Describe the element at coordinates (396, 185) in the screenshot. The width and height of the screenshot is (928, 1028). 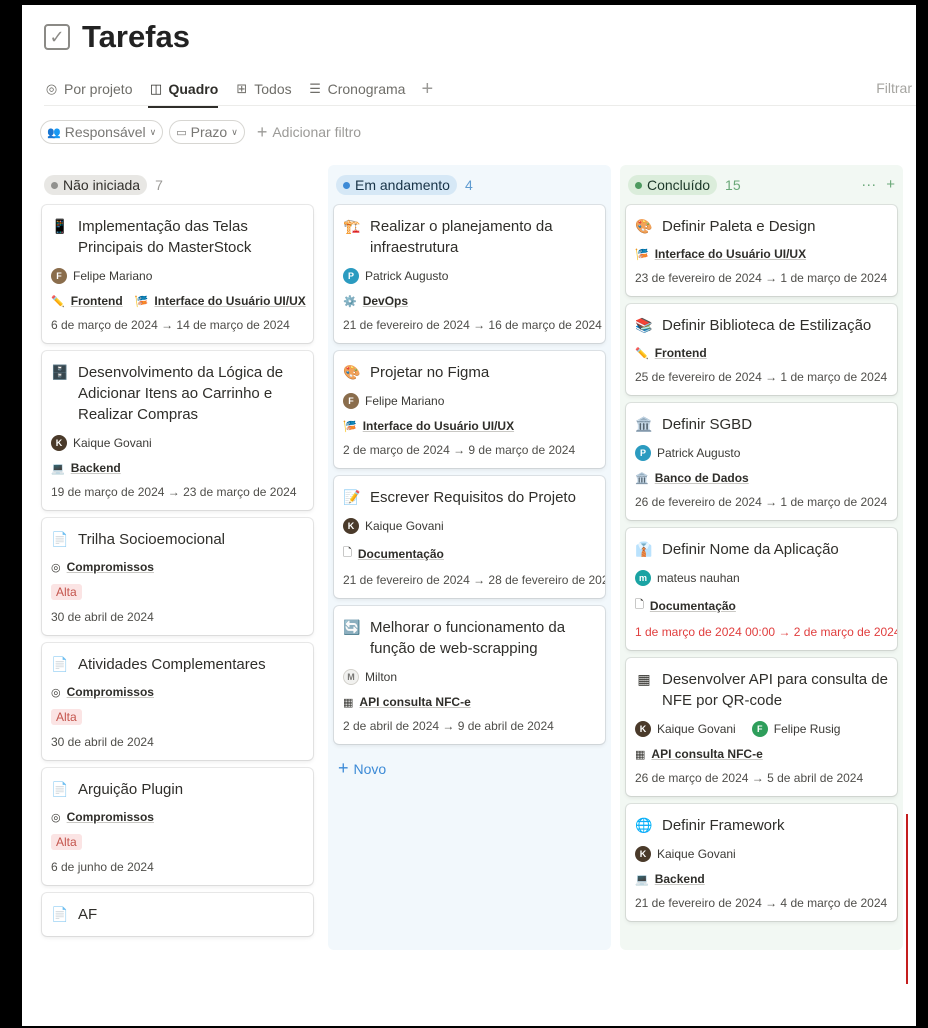
I see `status-badge: Em andamento` at that location.